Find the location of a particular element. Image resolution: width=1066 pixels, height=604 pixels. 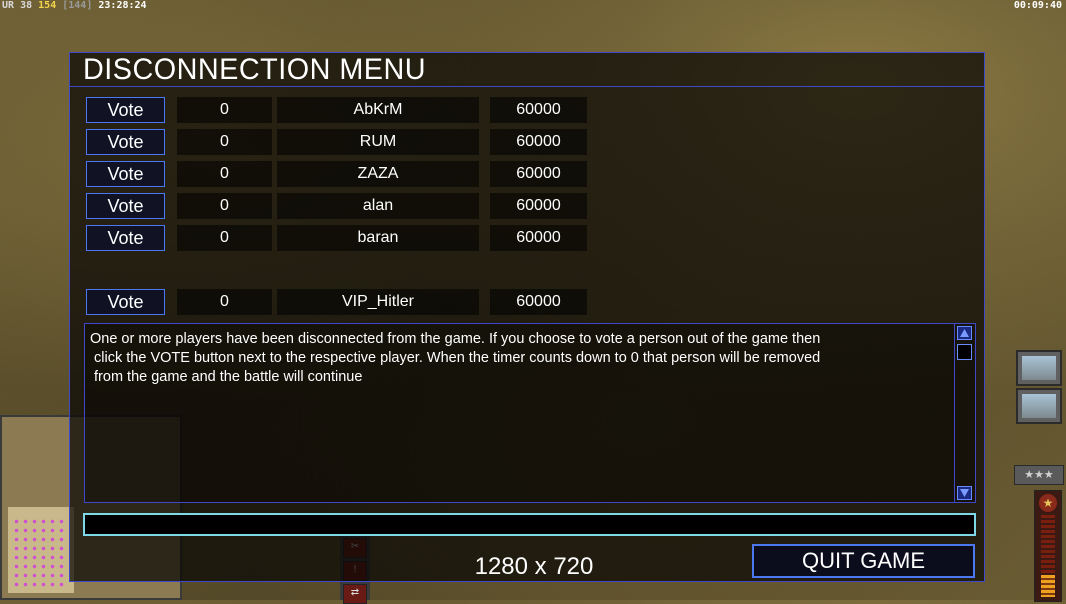

resolution-label: 1280 x 720 is located at coordinates (534, 566).